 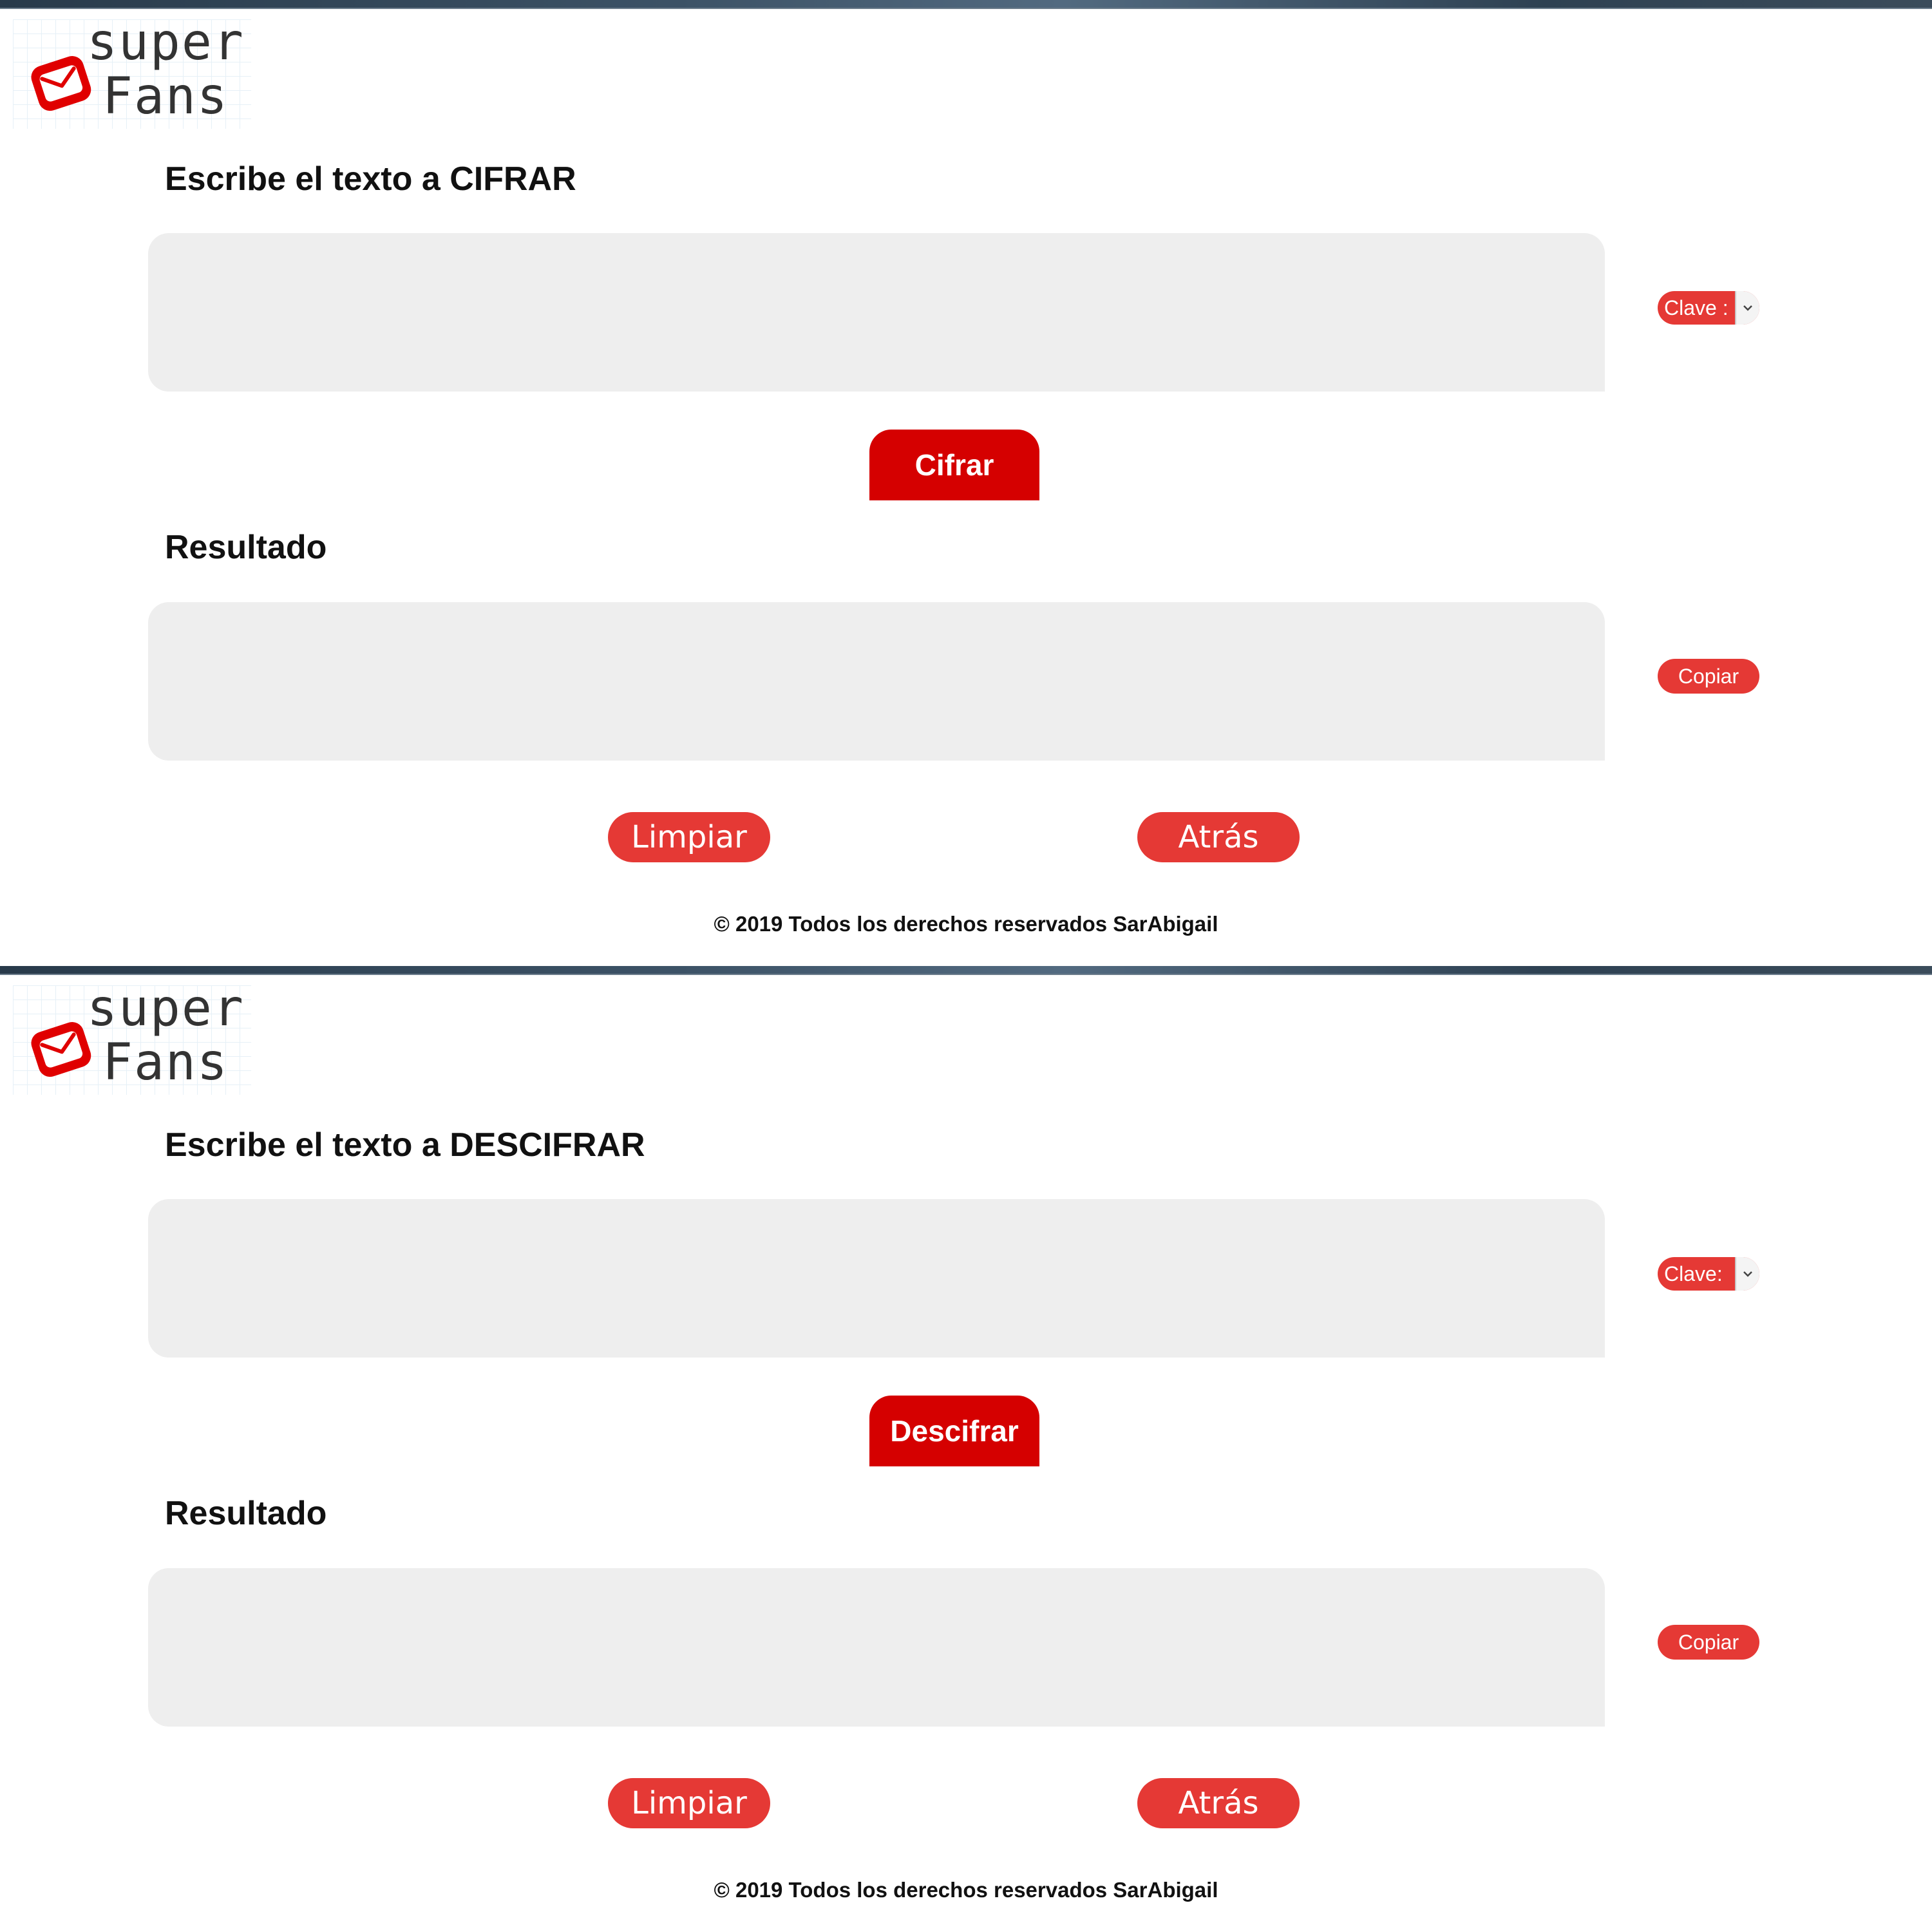 I want to click on encrypt-button: Cifrar, so click(x=954, y=465).